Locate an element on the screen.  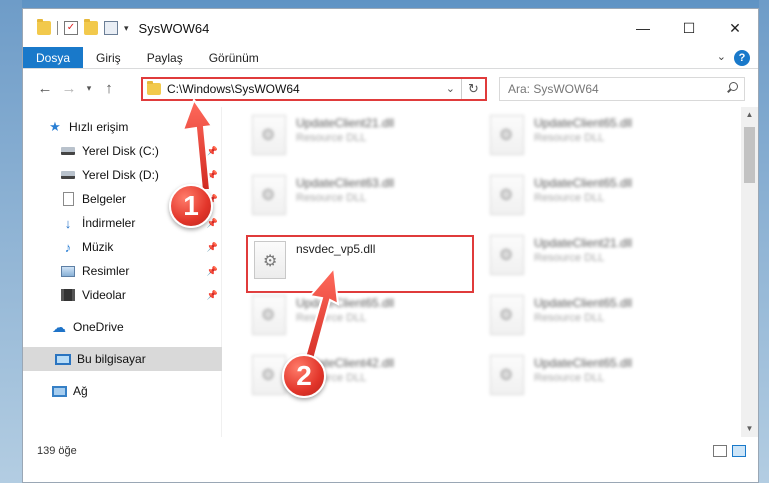
sidebar-item-quick-access: ★ Hızlı erişim is located at coordinates (122, 127).